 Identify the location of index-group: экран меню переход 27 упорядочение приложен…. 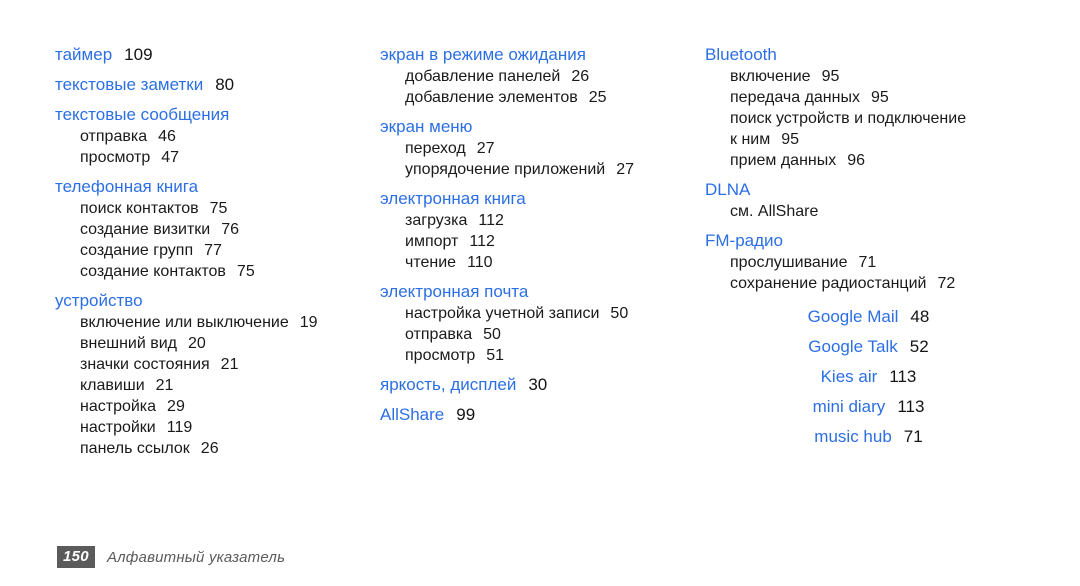
(542, 148).